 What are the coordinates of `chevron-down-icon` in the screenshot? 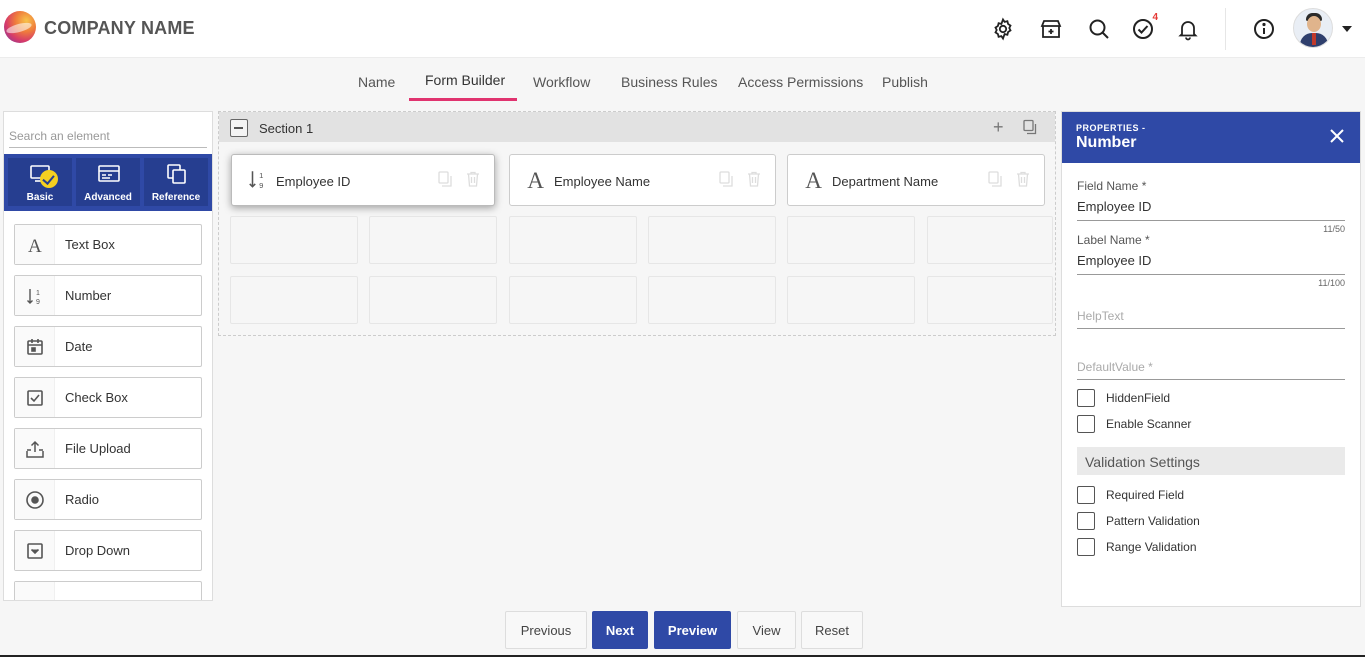 It's located at (1347, 29).